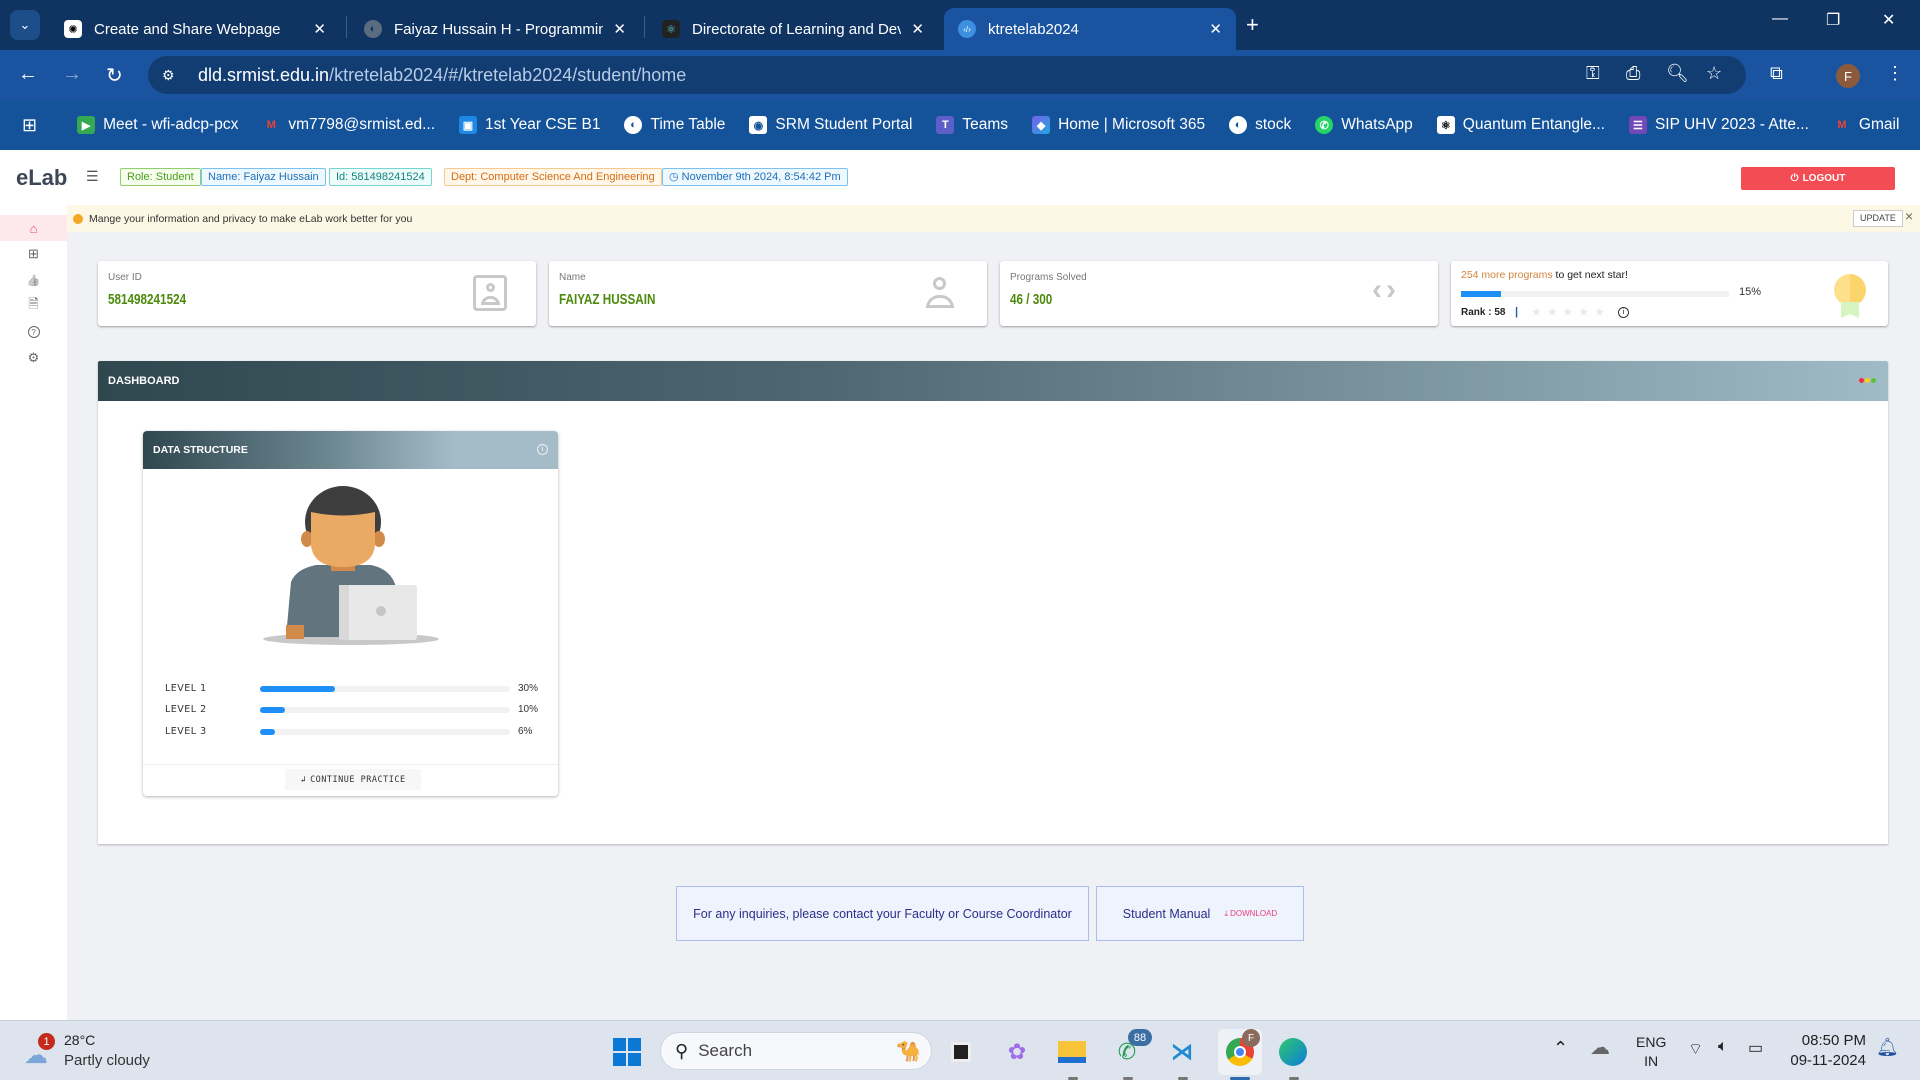 The image size is (1920, 1080). Describe the element at coordinates (33, 280) in the screenshot. I see `sidebar-item-like: 👍` at that location.